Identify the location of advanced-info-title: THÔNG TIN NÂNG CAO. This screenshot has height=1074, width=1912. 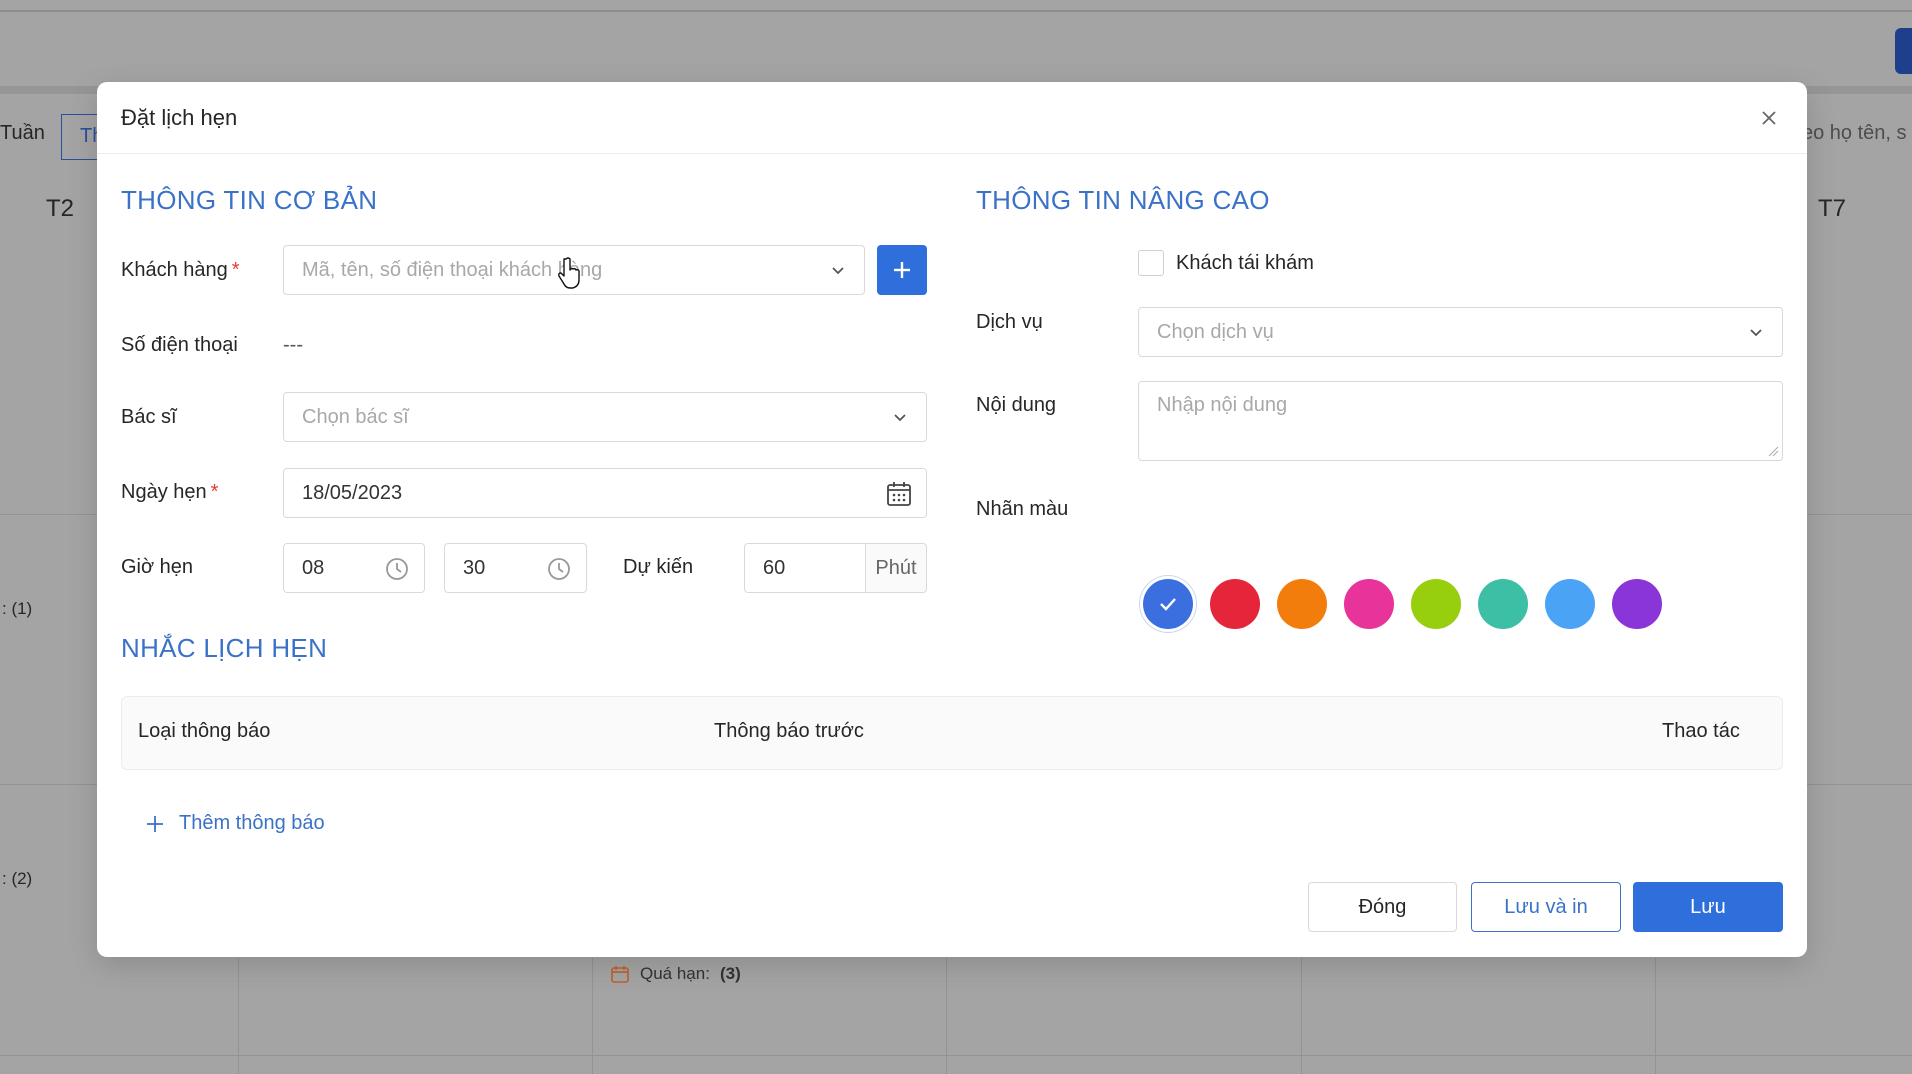
(1123, 200).